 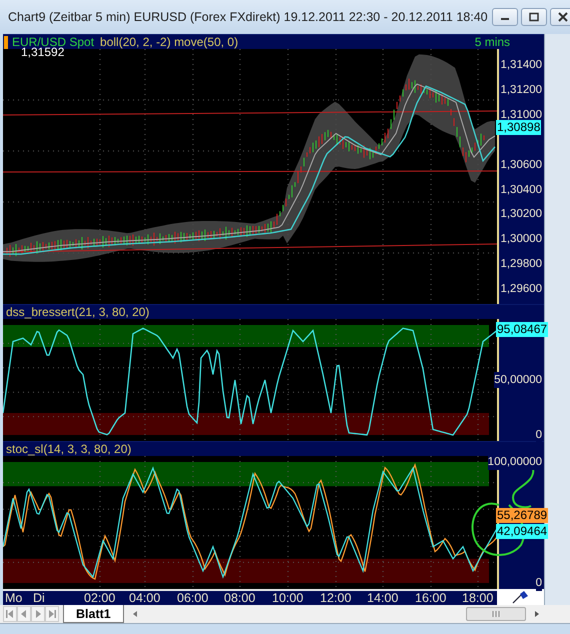 What do you see at coordinates (519, 127) in the screenshot?
I see `value-badge: 1,30898` at bounding box center [519, 127].